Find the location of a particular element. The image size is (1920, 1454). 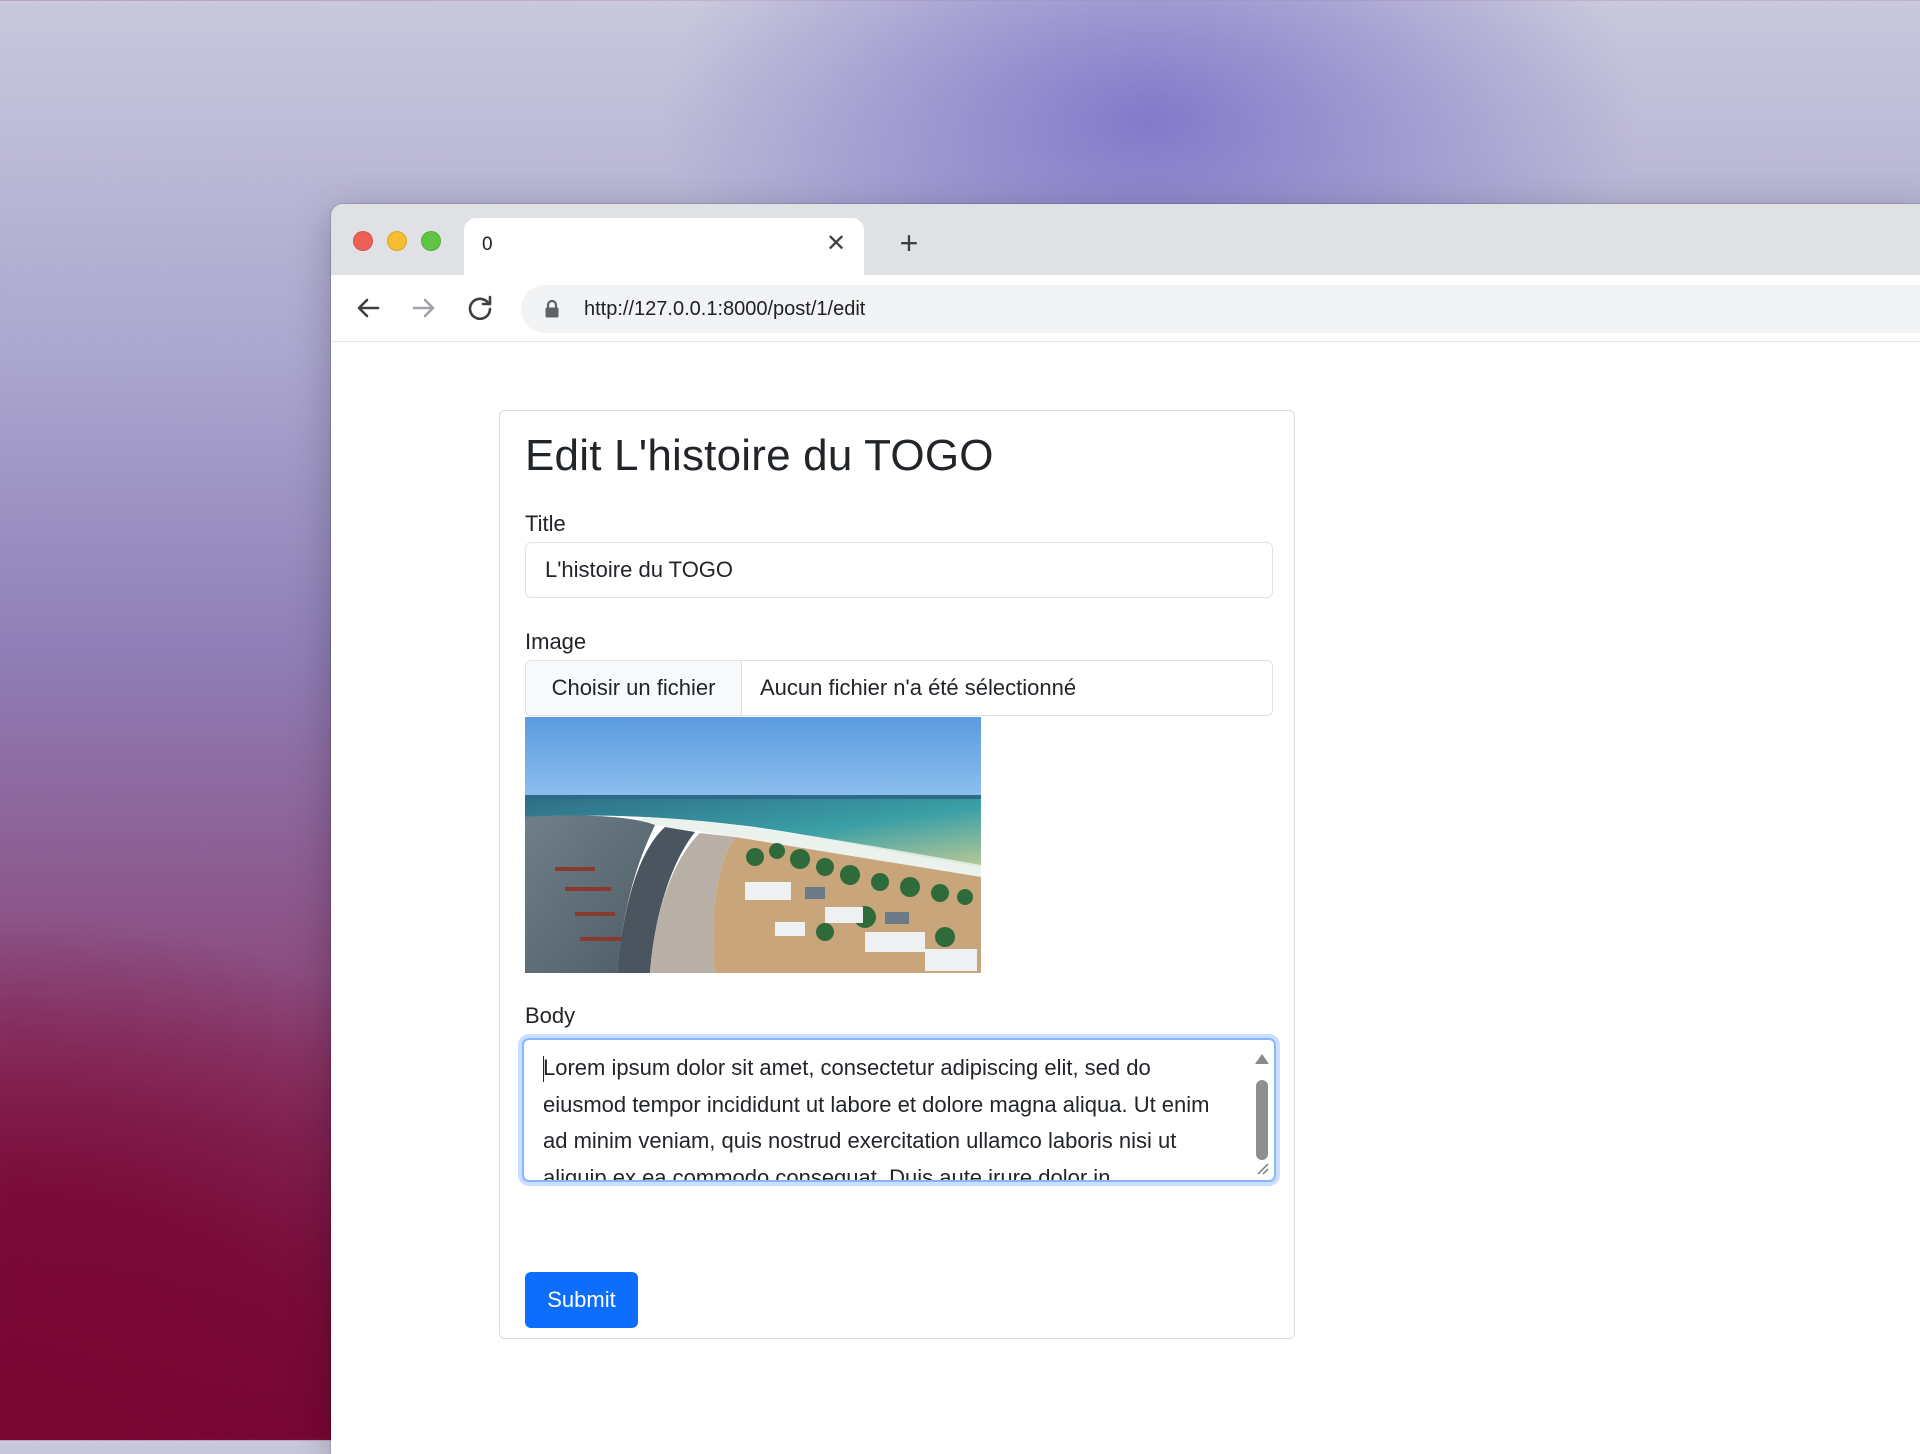

browser-toolbar: http://127.0.0.1:8000/post/1/edit is located at coordinates (1125, 308).